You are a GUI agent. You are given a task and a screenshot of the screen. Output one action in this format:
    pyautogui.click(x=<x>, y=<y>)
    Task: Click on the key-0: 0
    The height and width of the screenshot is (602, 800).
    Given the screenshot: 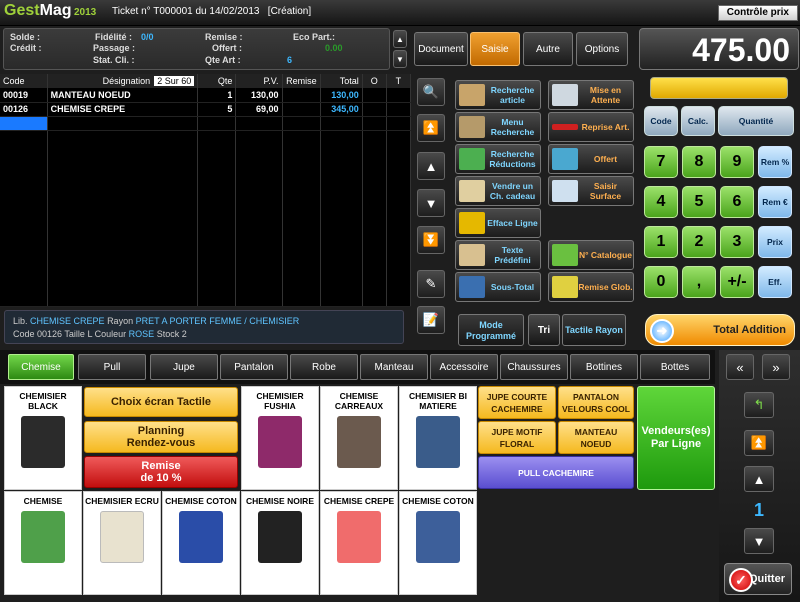 What is the action you would take?
    pyautogui.click(x=661, y=282)
    